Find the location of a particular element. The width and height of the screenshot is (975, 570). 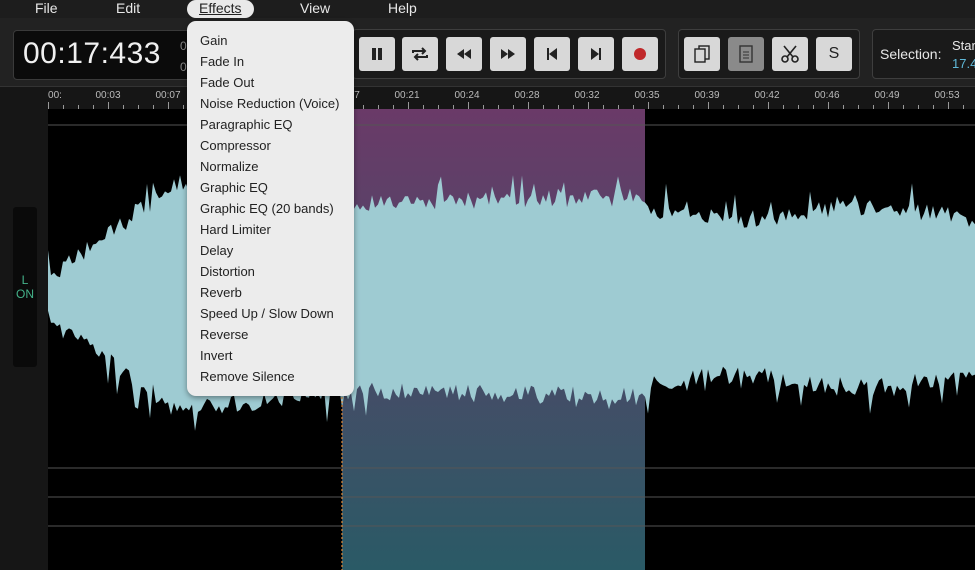

effect-distortion: Distortion is located at coordinates (227, 271).